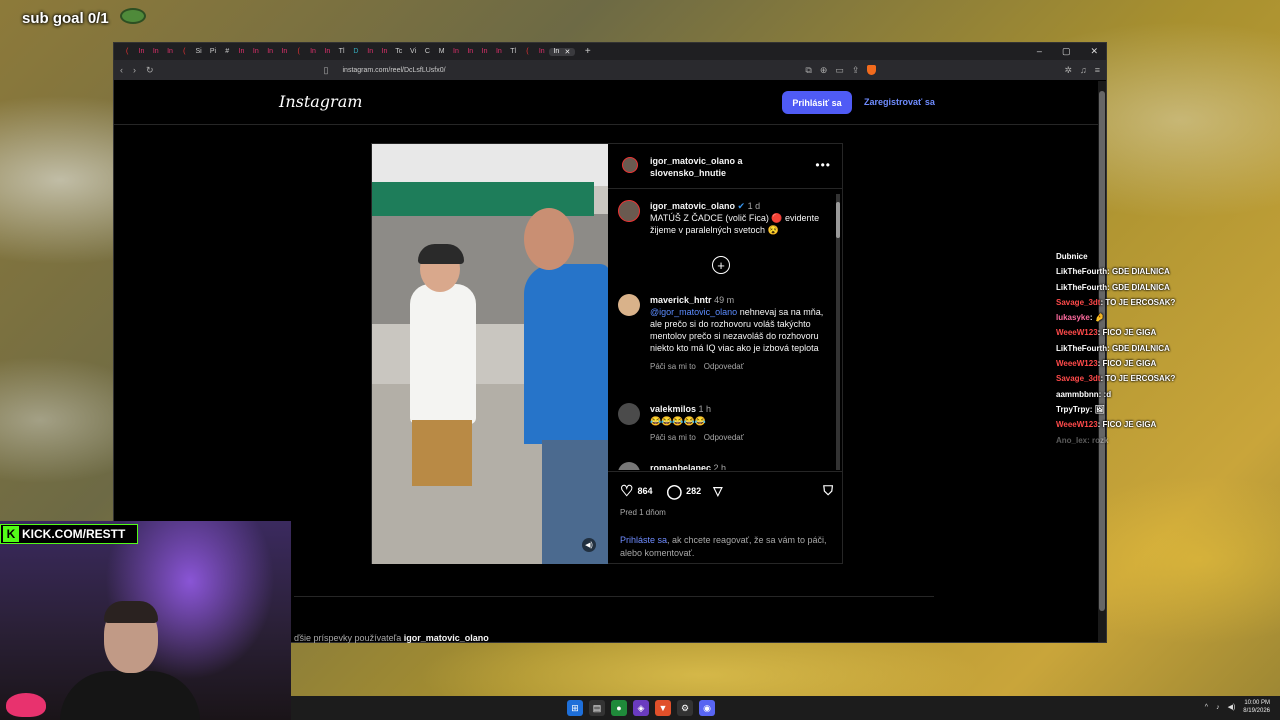  Describe the element at coordinates (1256, 707) in the screenshot. I see `clock: 10:00 PM 8/19/2026` at that location.